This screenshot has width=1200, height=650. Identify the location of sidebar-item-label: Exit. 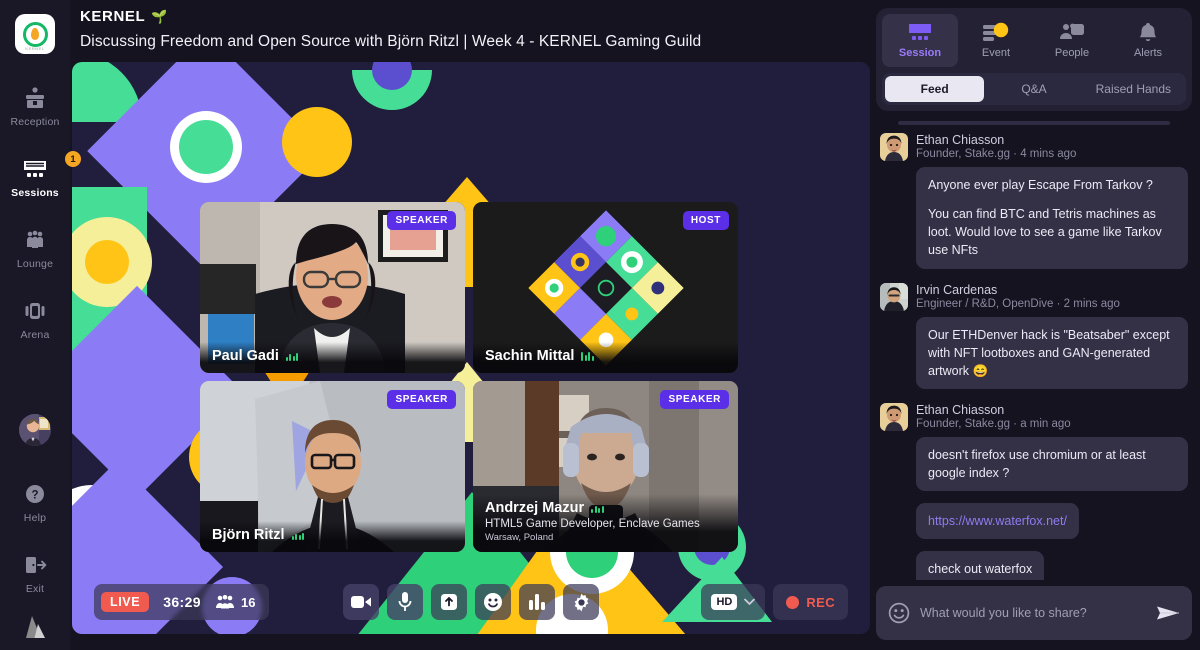
(35, 589).